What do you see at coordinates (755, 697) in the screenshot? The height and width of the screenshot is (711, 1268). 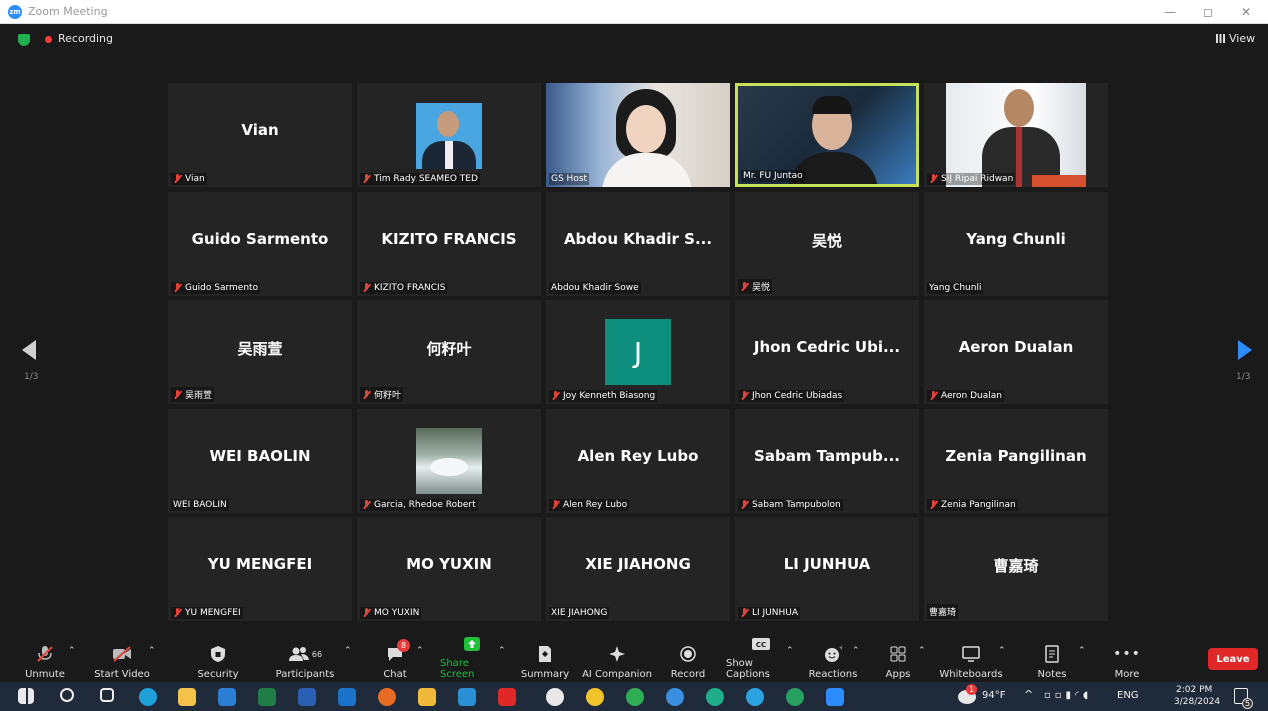 I see `telegram-icon` at bounding box center [755, 697].